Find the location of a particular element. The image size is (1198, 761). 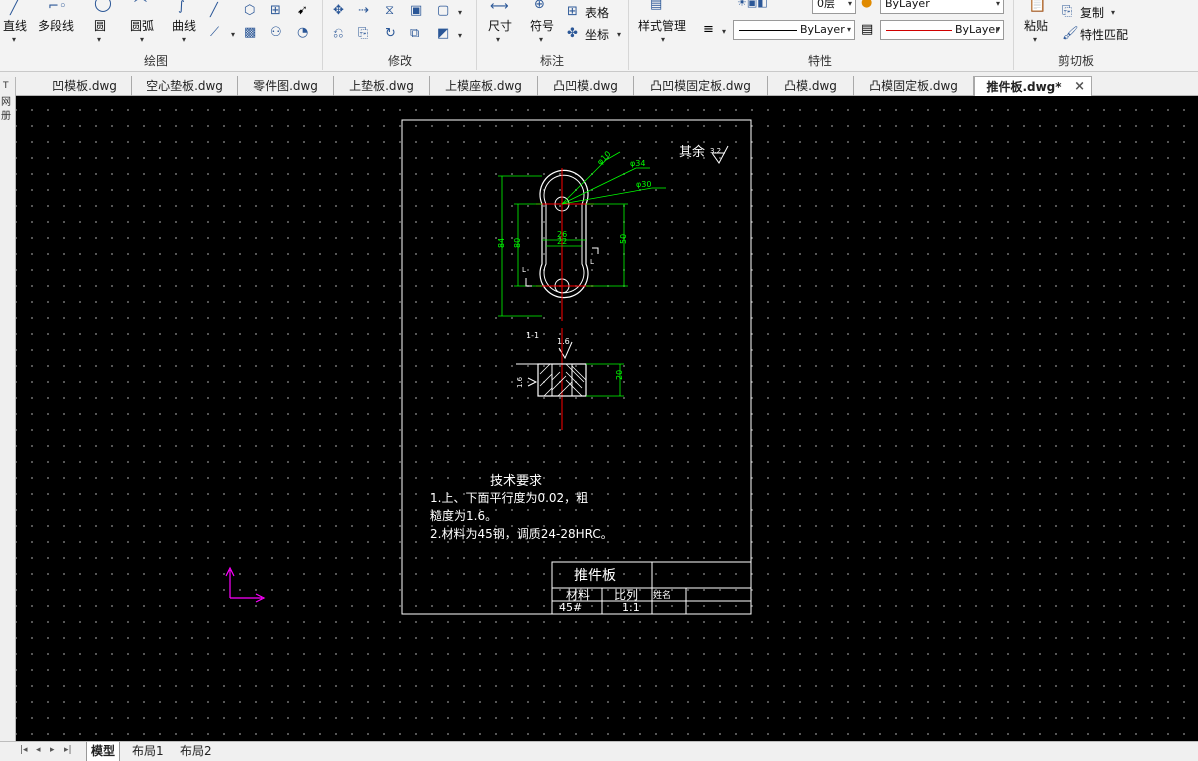

wipeout-icon: ◔ is located at coordinates (302, 33).